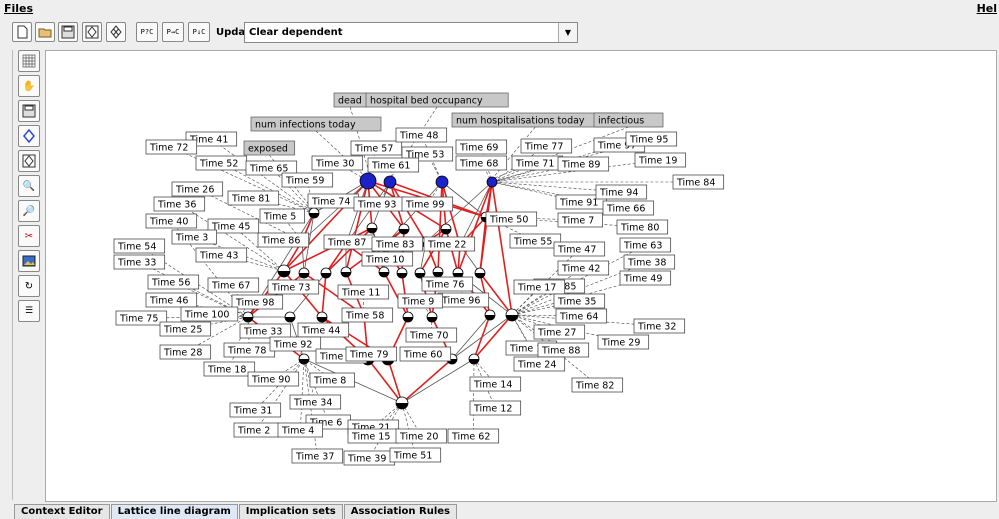  What do you see at coordinates (136, 247) in the screenshot?
I see `object-label: Time 54` at bounding box center [136, 247].